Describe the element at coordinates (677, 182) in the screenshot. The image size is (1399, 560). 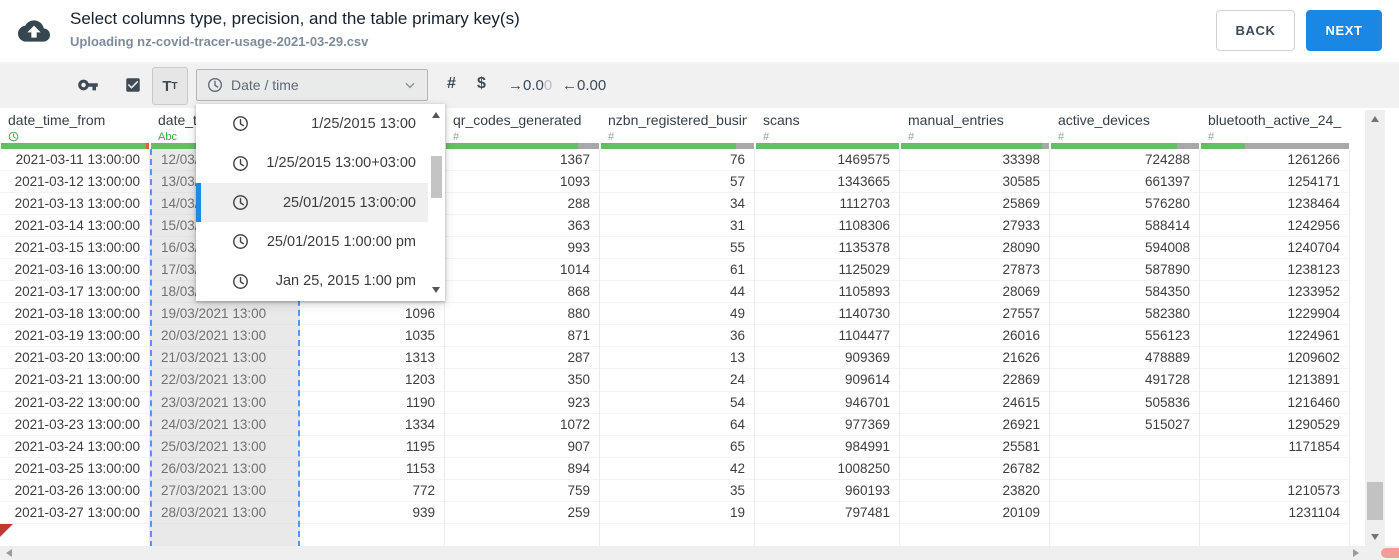
I see `table-cell: 57` at that location.